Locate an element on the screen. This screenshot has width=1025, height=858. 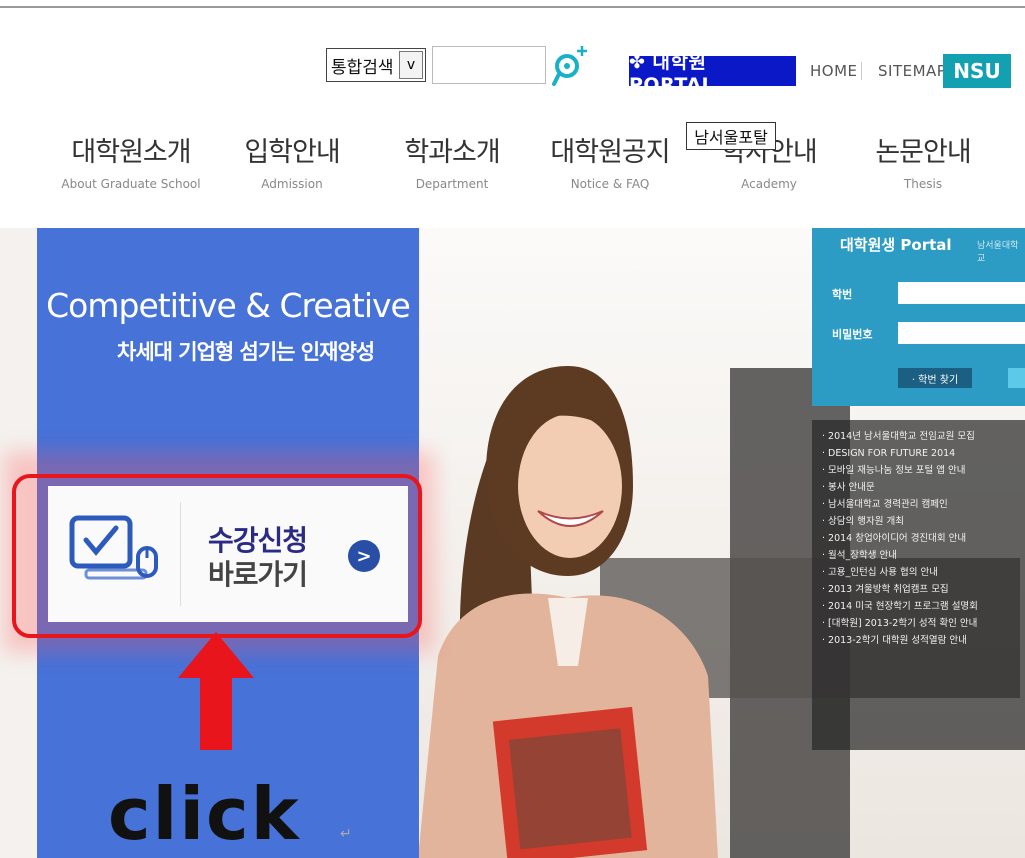
search-scope-value: 통합검색 is located at coordinates (362, 67).